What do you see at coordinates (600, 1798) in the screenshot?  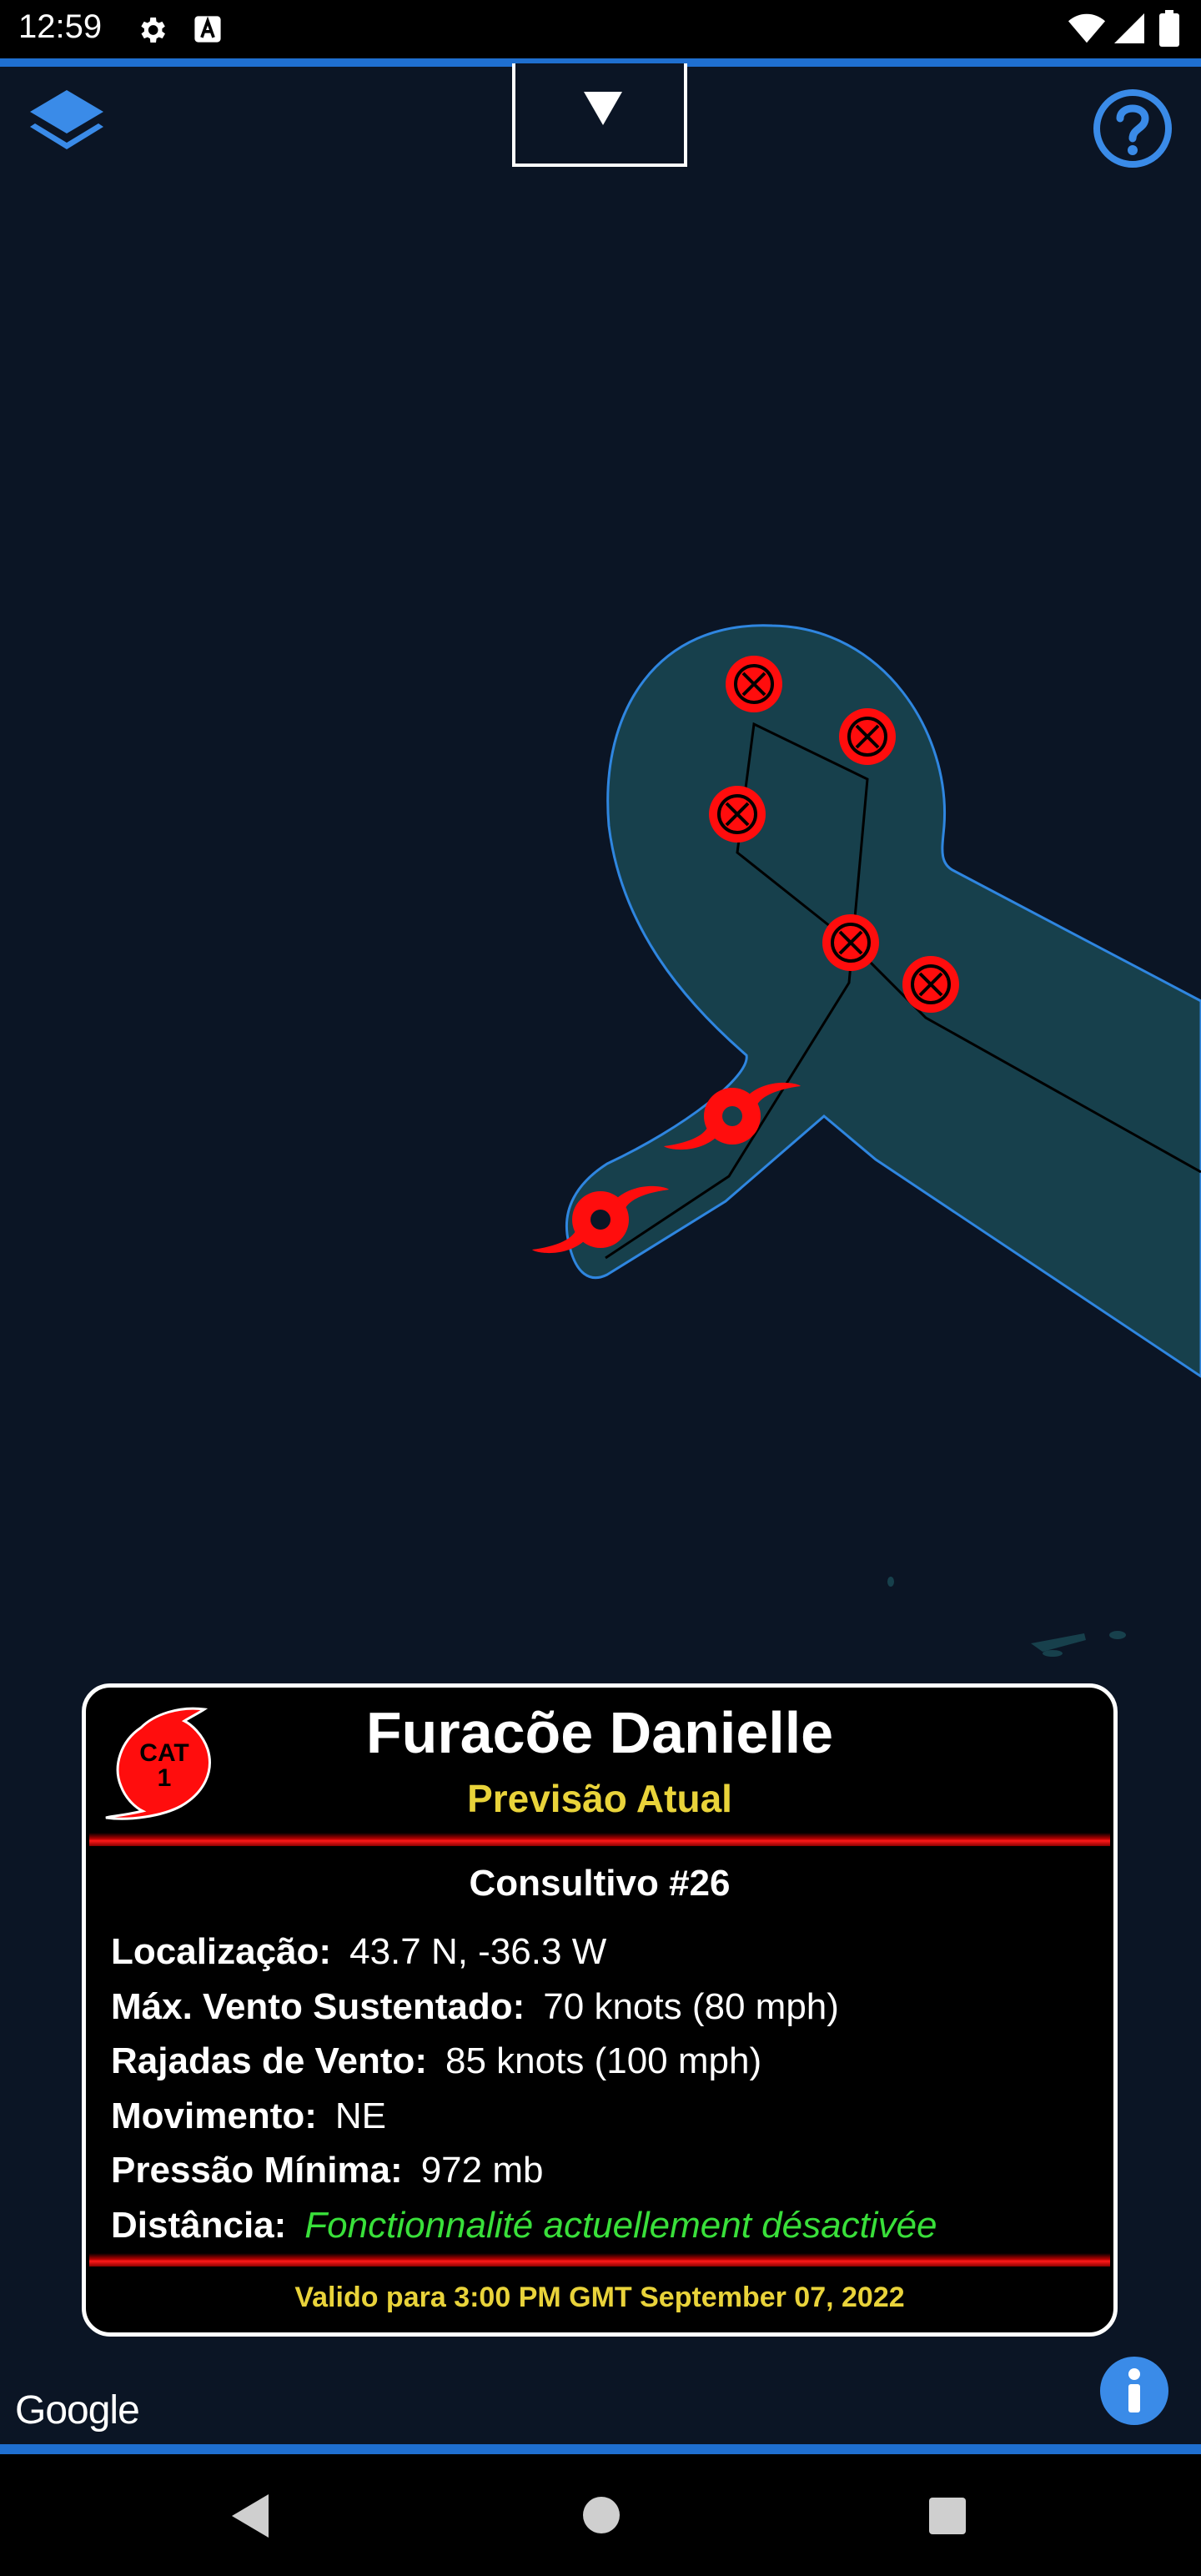 I see `forecast-subtitle: Previsão Atual` at bounding box center [600, 1798].